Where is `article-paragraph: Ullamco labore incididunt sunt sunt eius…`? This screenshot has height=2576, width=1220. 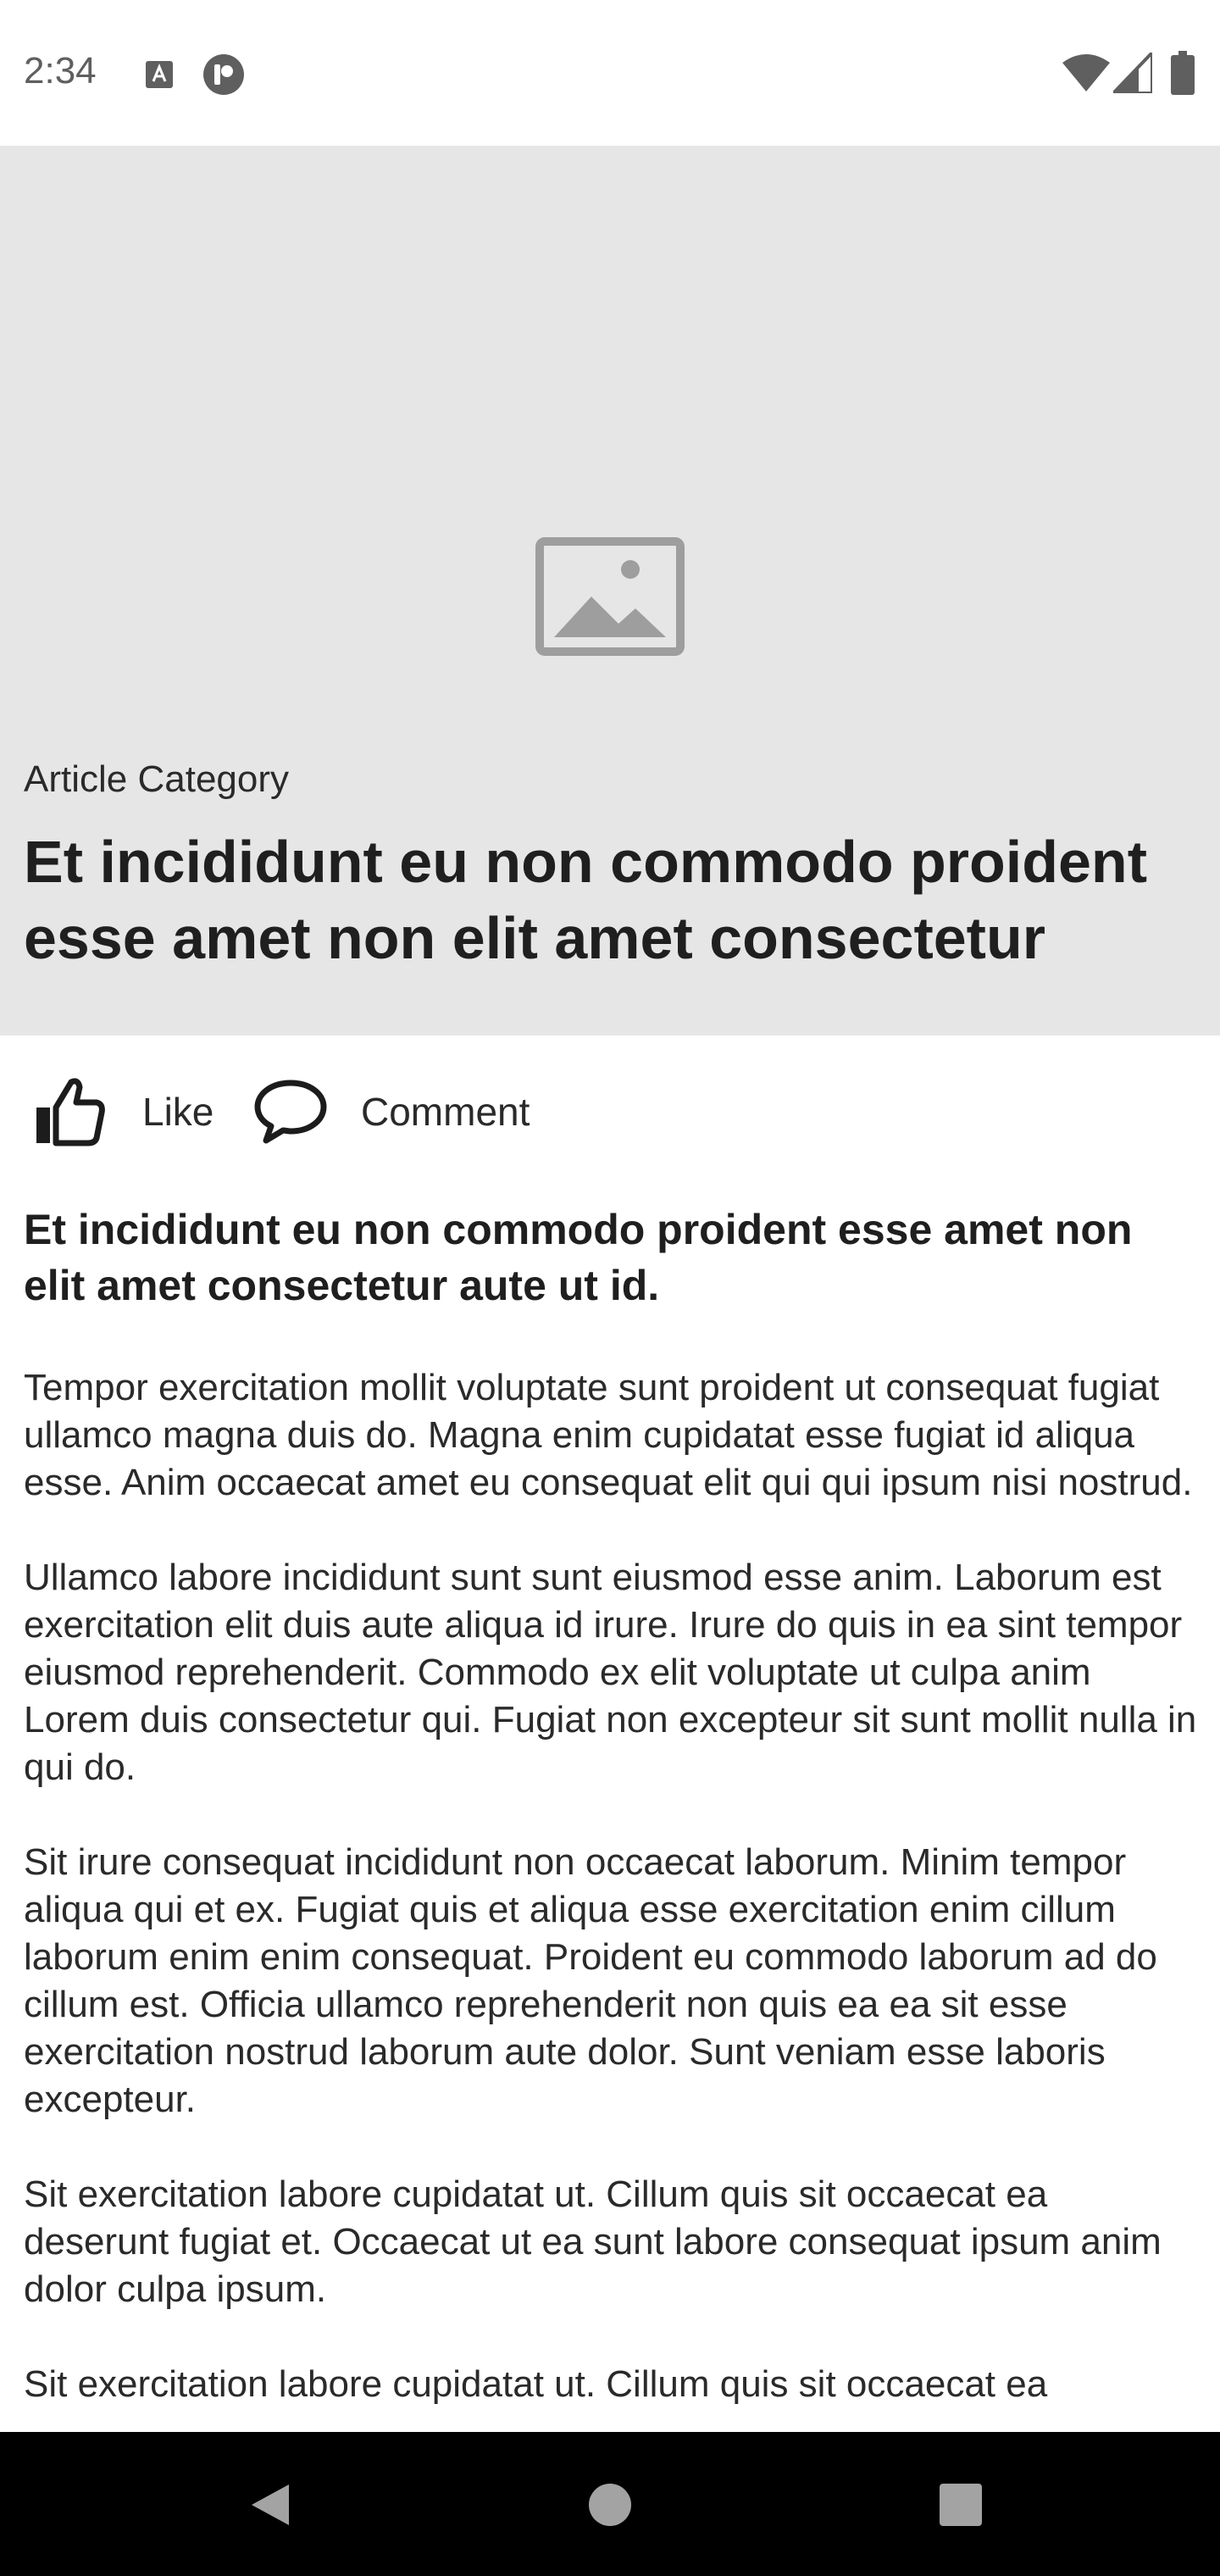
article-paragraph: Ullamco labore incididunt sunt sunt eius… is located at coordinates (610, 1672).